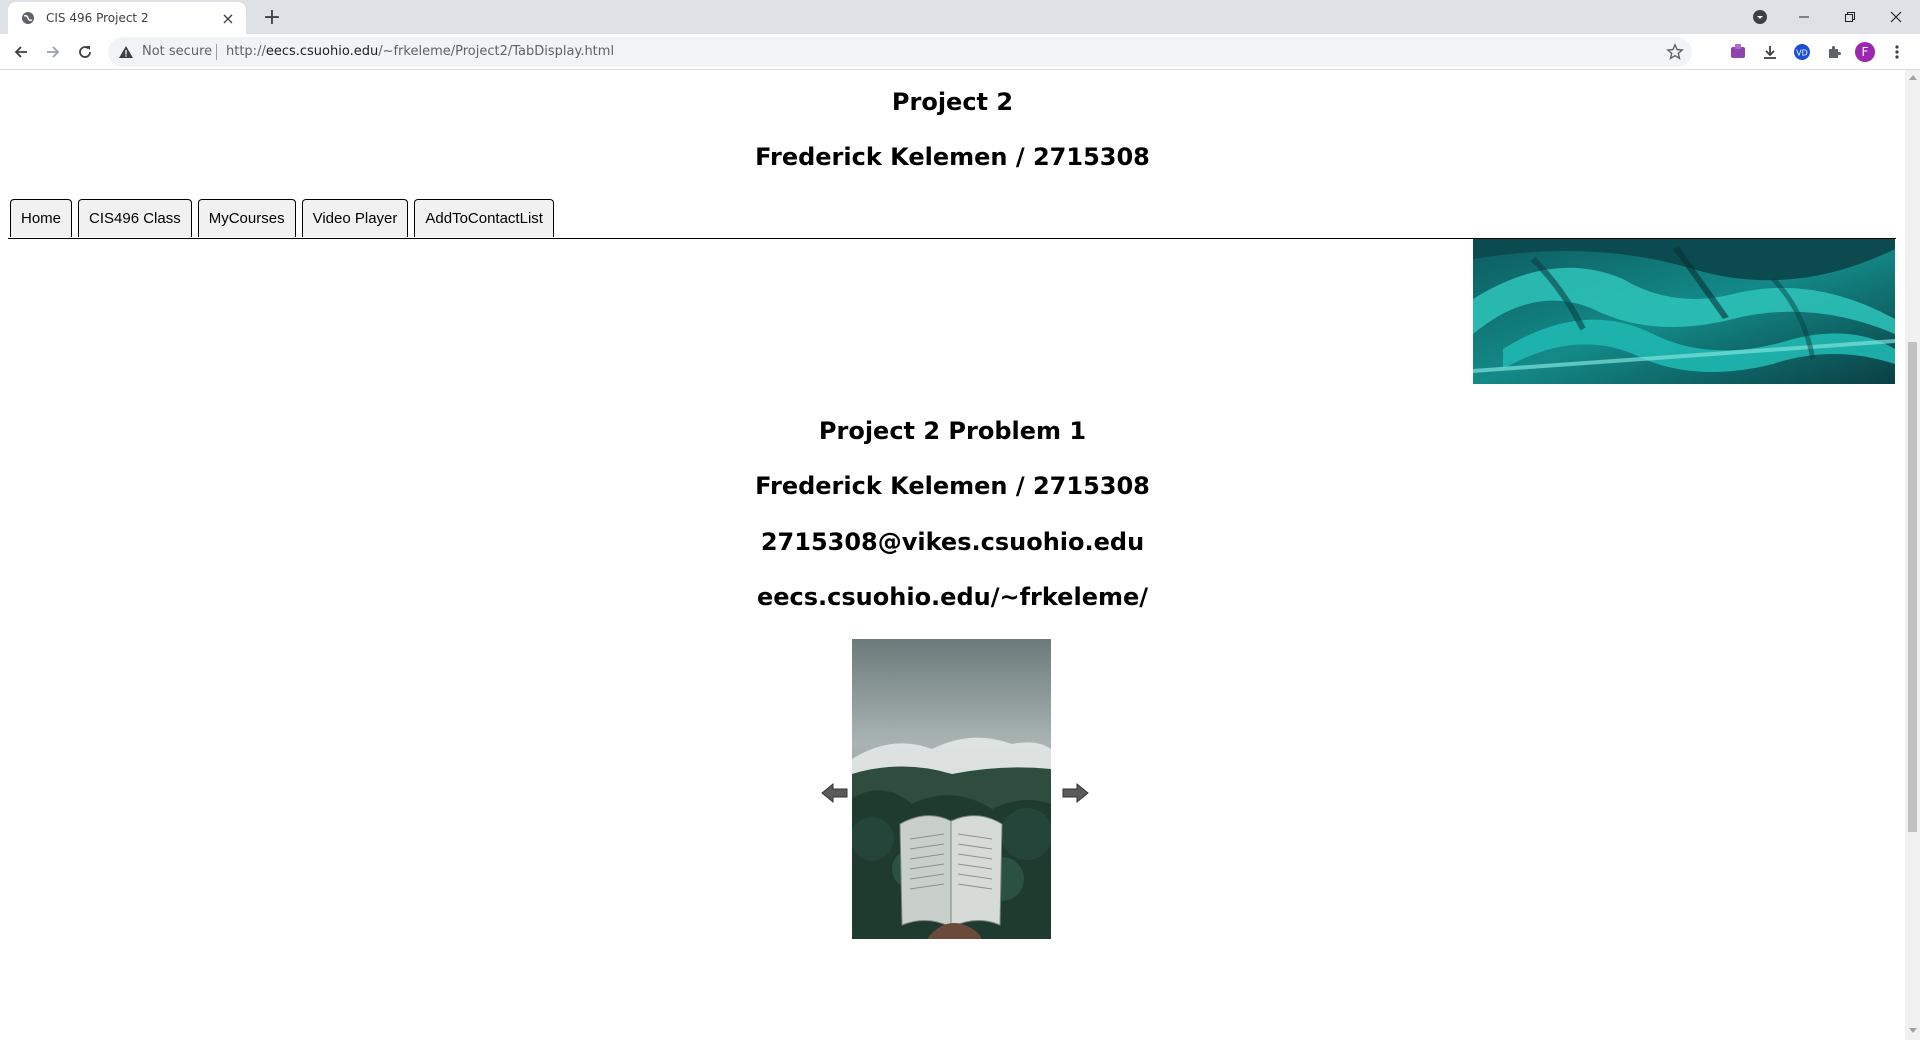 The width and height of the screenshot is (1920, 1040). Describe the element at coordinates (952, 486) in the screenshot. I see `content-author: Frederick Kelemen / 2715308` at that location.